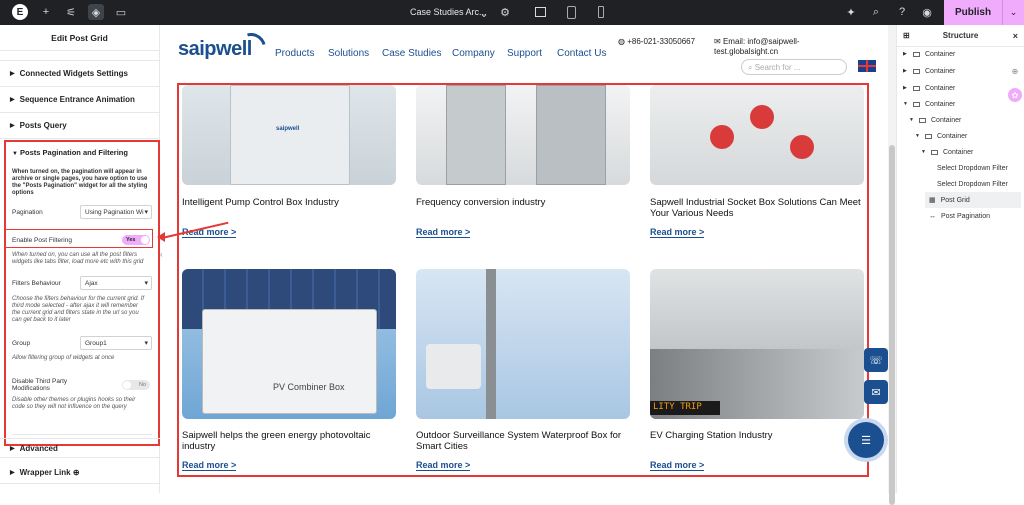 The width and height of the screenshot is (1024, 505). Describe the element at coordinates (581, 53) in the screenshot. I see `nav-contact-us: Contact Us` at that location.